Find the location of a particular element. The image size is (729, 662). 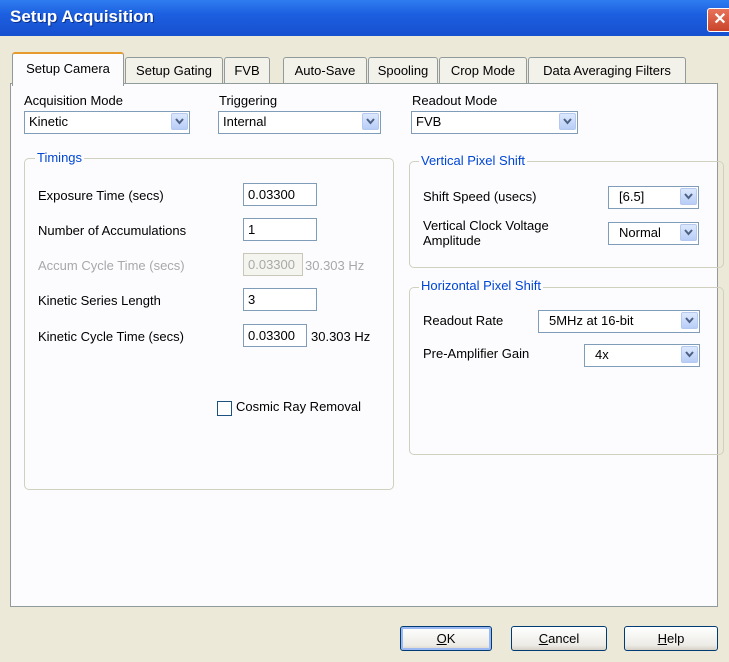

cosmic-ray-removal-label: Cosmic Ray Removal is located at coordinates (298, 406).